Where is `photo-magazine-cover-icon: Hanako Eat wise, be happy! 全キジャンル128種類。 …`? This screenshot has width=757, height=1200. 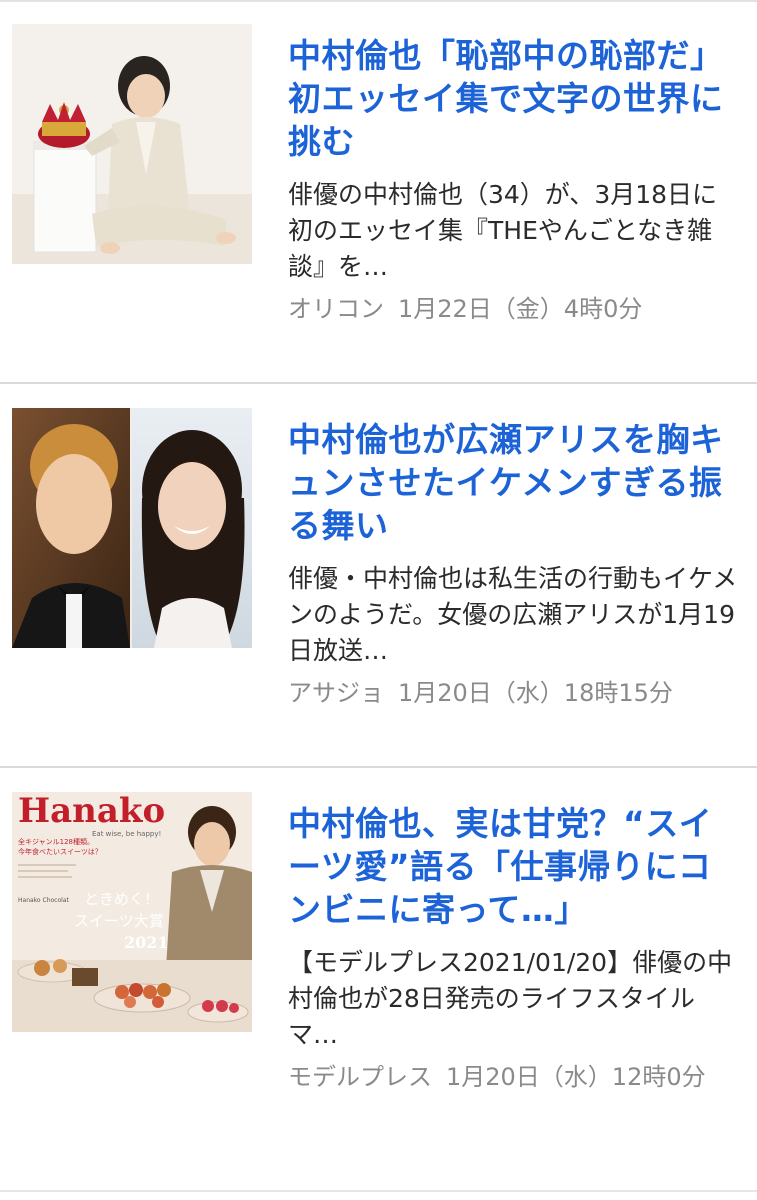
photo-magazine-cover-icon: Hanako Eat wise, be happy! 全キジャンル128種類。 … is located at coordinates (132, 912).